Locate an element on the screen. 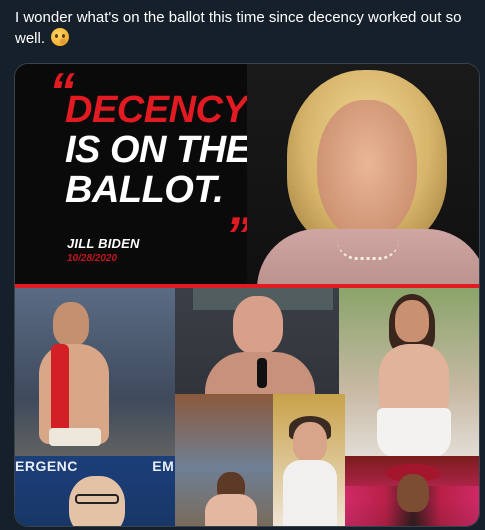 The height and width of the screenshot is (530, 485). white-briefs is located at coordinates (75, 437).